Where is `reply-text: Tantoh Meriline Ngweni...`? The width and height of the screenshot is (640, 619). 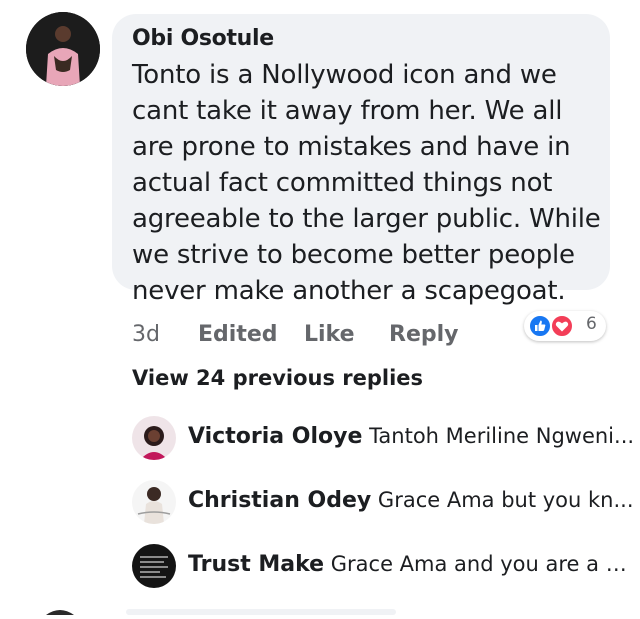 reply-text: Tantoh Meriline Ngweni... is located at coordinates (502, 436).